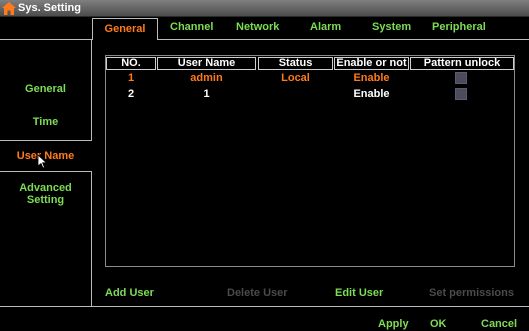 The width and height of the screenshot is (529, 331). Describe the element at coordinates (49, 8) in the screenshot. I see `window-title: Sys. Setting` at that location.